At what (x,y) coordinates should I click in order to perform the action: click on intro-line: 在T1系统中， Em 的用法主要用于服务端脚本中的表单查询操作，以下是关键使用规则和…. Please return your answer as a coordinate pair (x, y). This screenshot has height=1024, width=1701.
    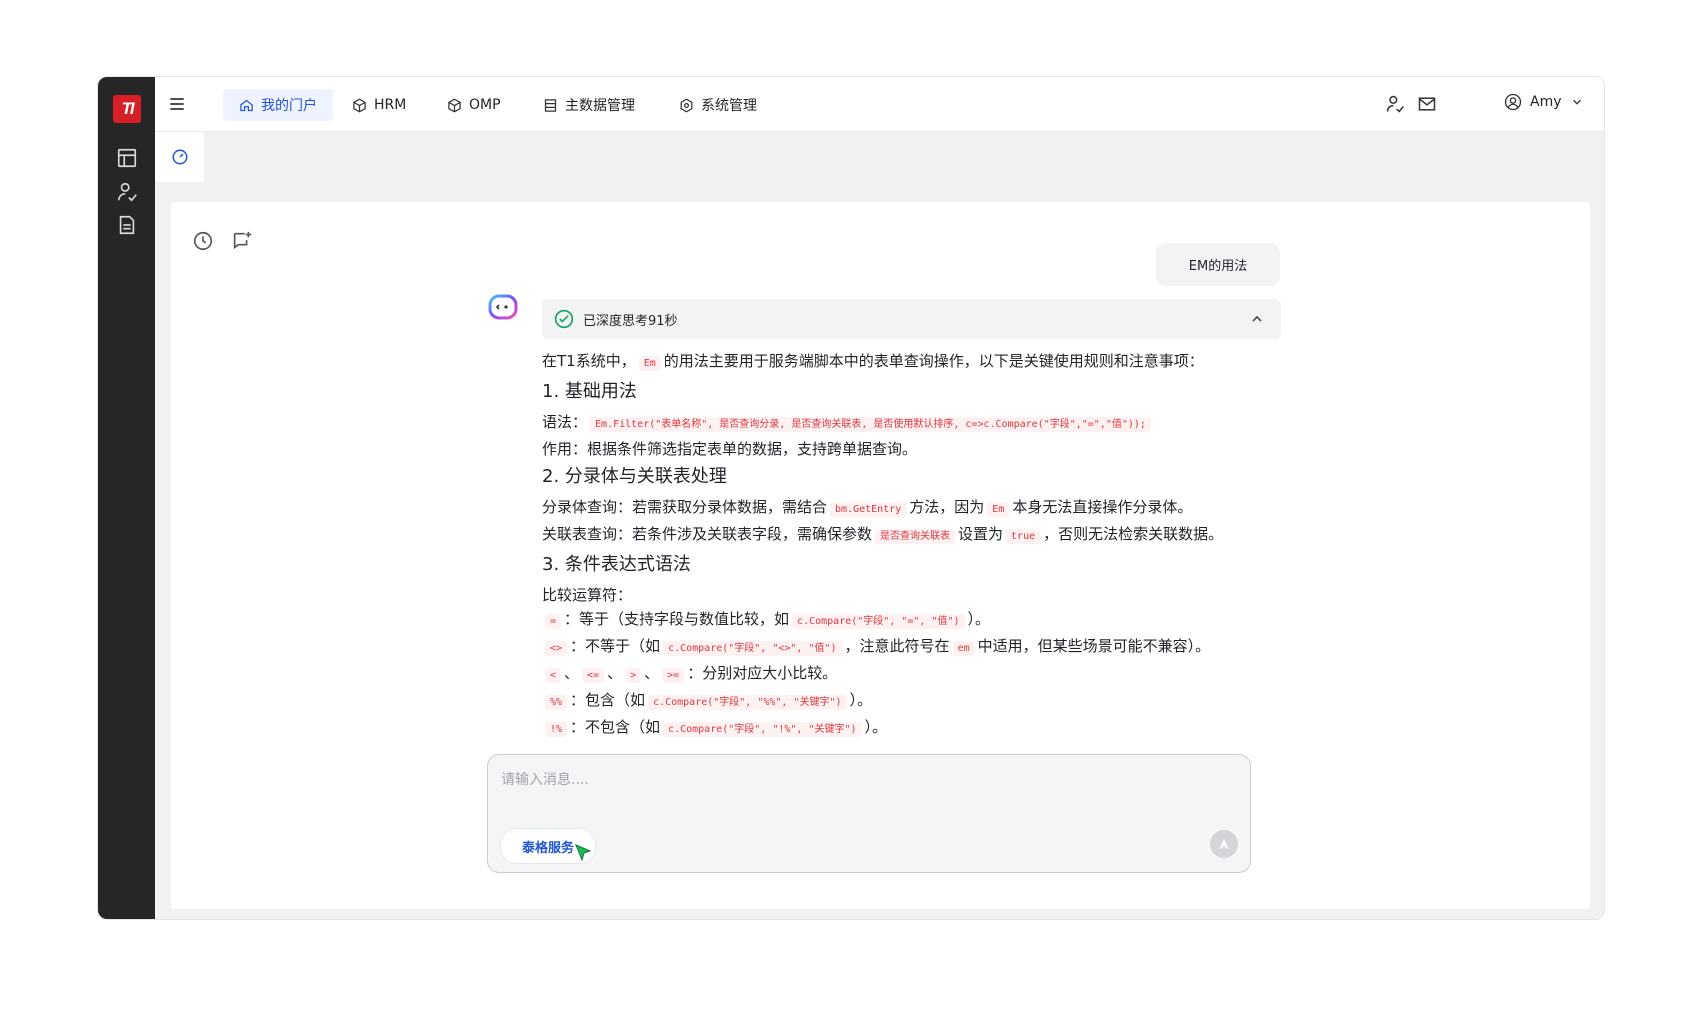
    Looking at the image, I should click on (873, 361).